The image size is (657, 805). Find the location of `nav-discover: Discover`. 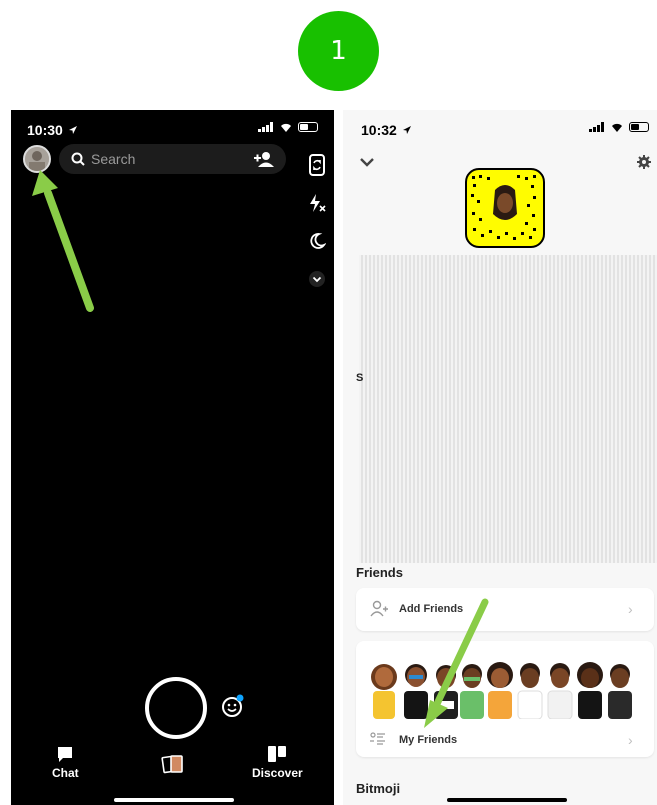

nav-discover: Discover is located at coordinates (277, 762).